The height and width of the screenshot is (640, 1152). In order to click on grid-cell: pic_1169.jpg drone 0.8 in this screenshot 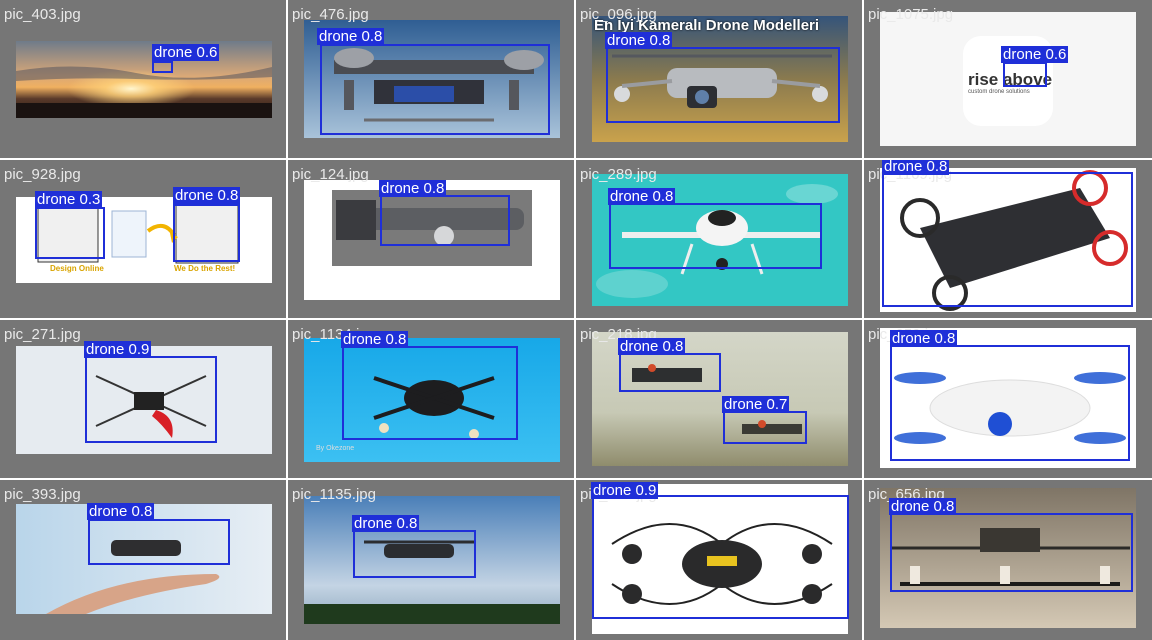, I will do `click(1008, 239)`.